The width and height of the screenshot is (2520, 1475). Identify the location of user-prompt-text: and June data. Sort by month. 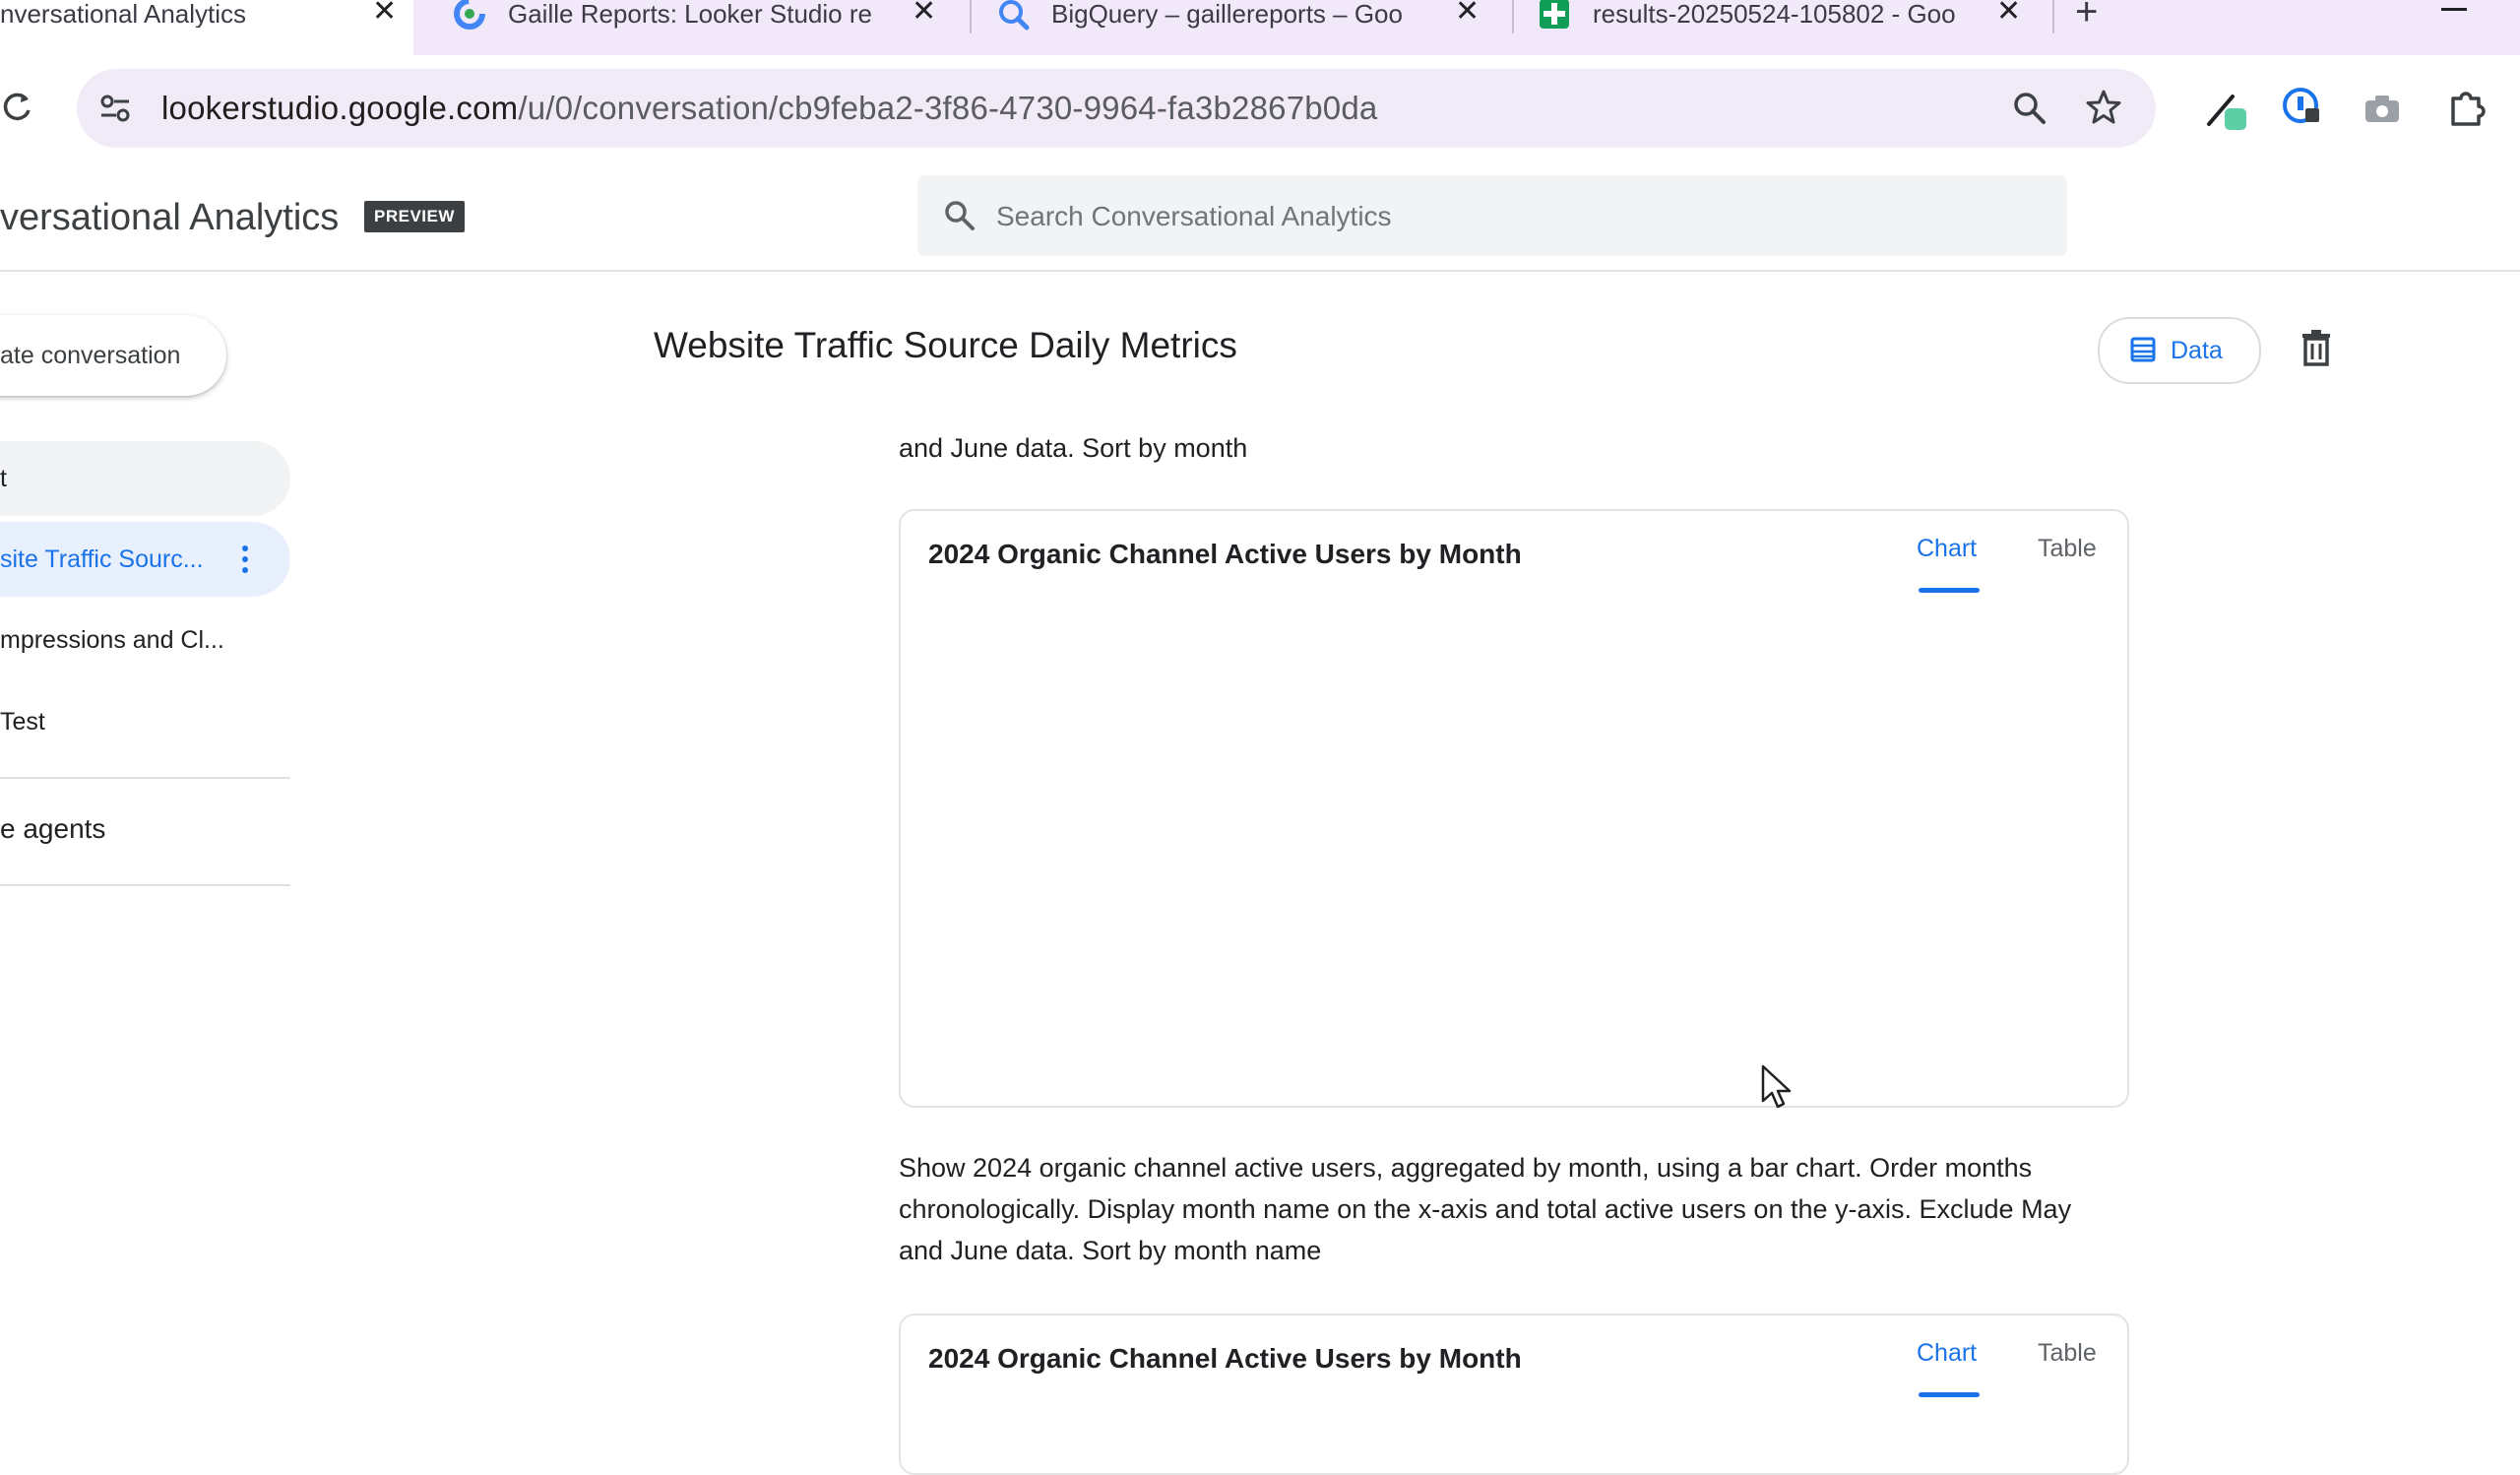
(1073, 448).